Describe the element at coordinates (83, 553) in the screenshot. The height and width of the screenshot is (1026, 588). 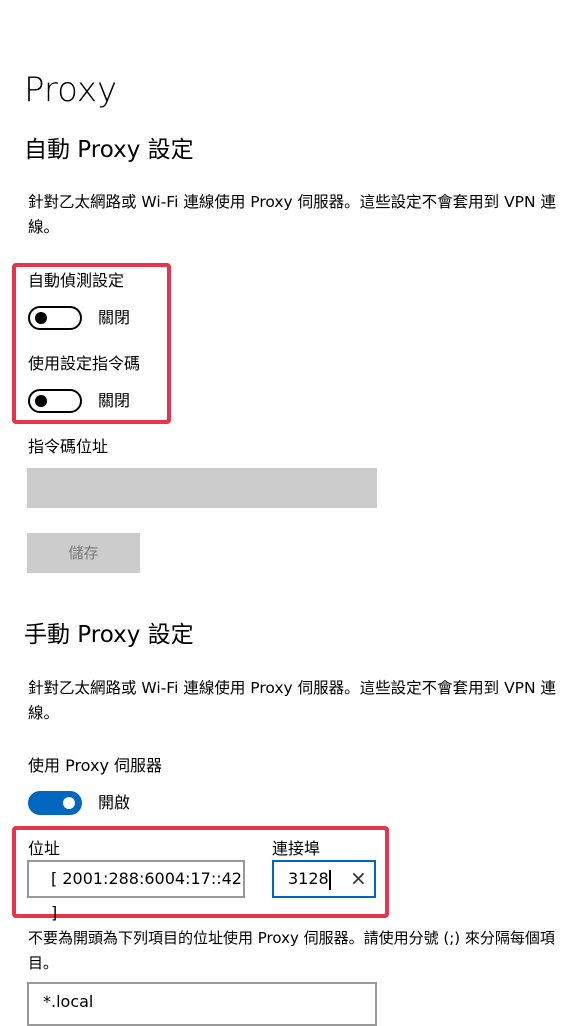
I see `save-button: 儲存` at that location.